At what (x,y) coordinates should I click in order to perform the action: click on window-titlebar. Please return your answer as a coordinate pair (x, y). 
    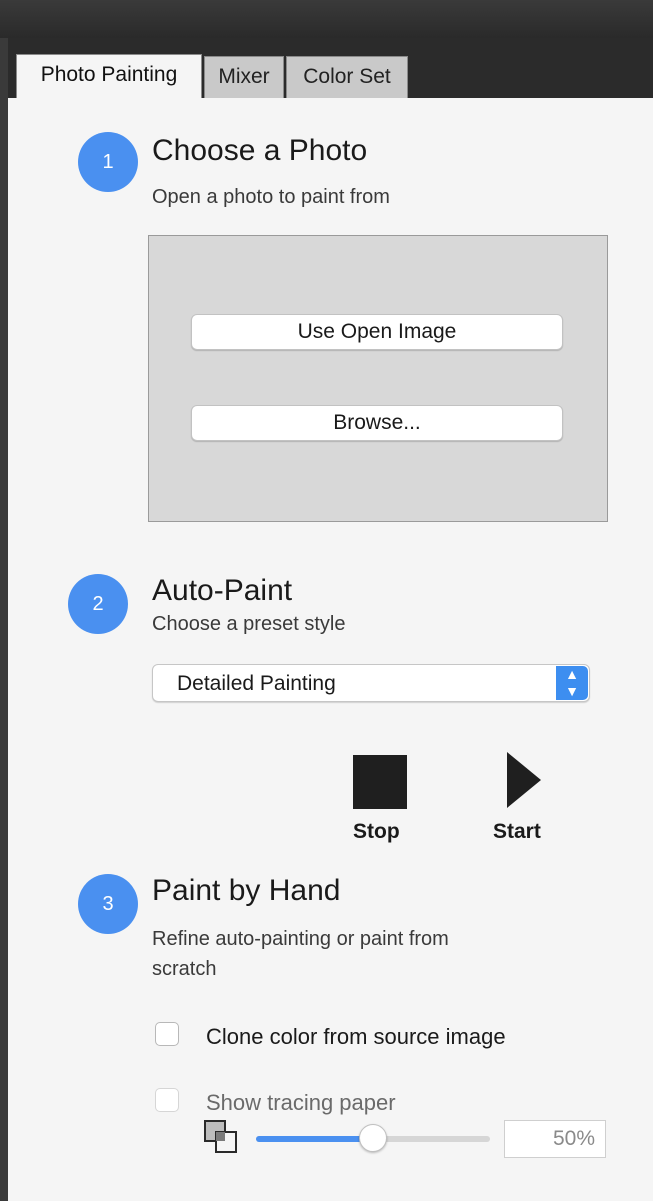
    Looking at the image, I should click on (326, 19).